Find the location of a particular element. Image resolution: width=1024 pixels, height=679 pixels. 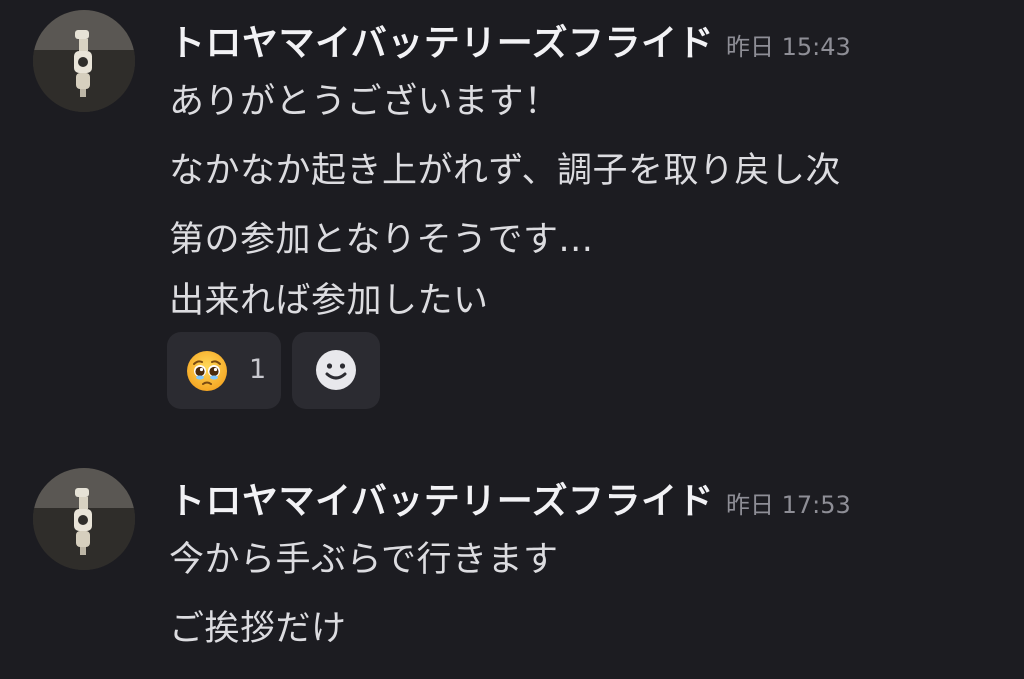

message-header: トロヤマイバッテリーズフライド 昨日 17:53 is located at coordinates (510, 498).